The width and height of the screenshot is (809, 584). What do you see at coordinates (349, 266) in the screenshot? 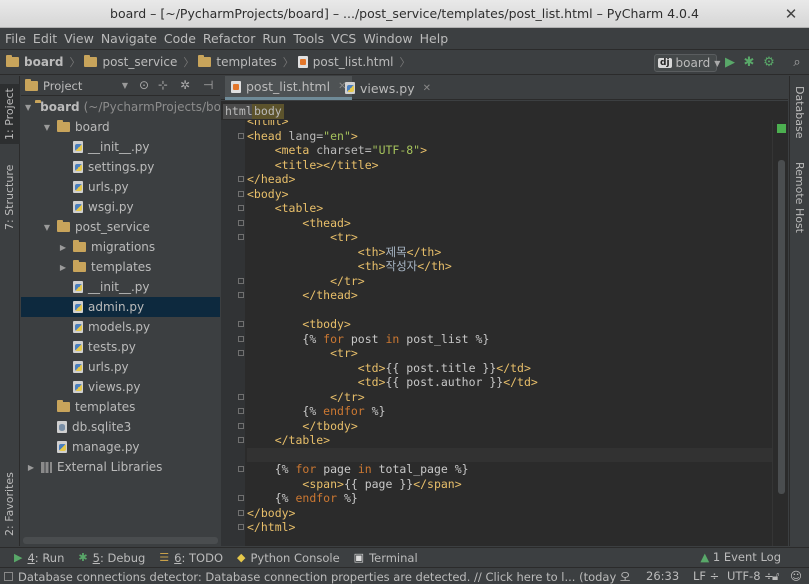
I see `code-line: <th>작성자</th>` at bounding box center [349, 266].